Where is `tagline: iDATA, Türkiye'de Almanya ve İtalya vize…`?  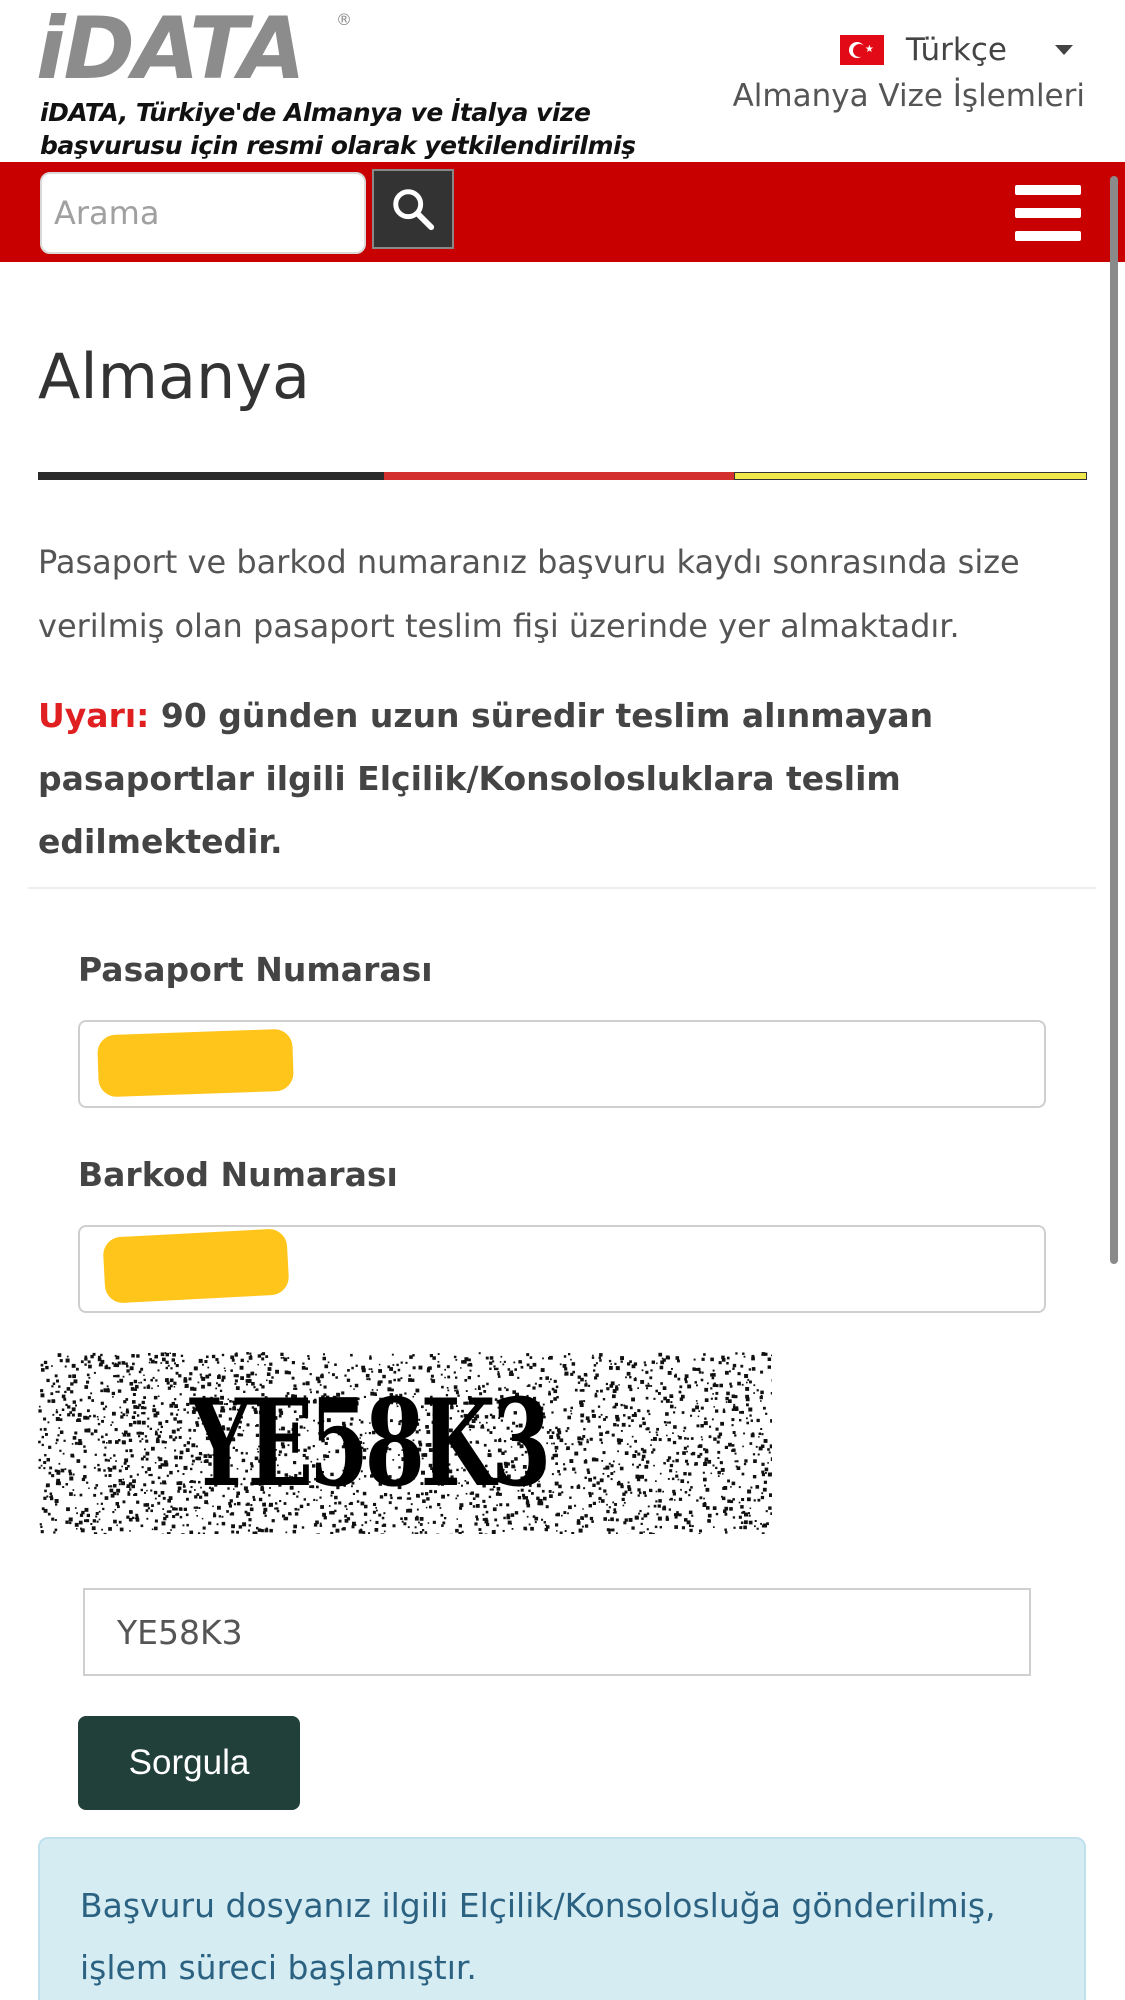 tagline: iDATA, Türkiye'de Almanya ve İtalya vize… is located at coordinates (338, 129).